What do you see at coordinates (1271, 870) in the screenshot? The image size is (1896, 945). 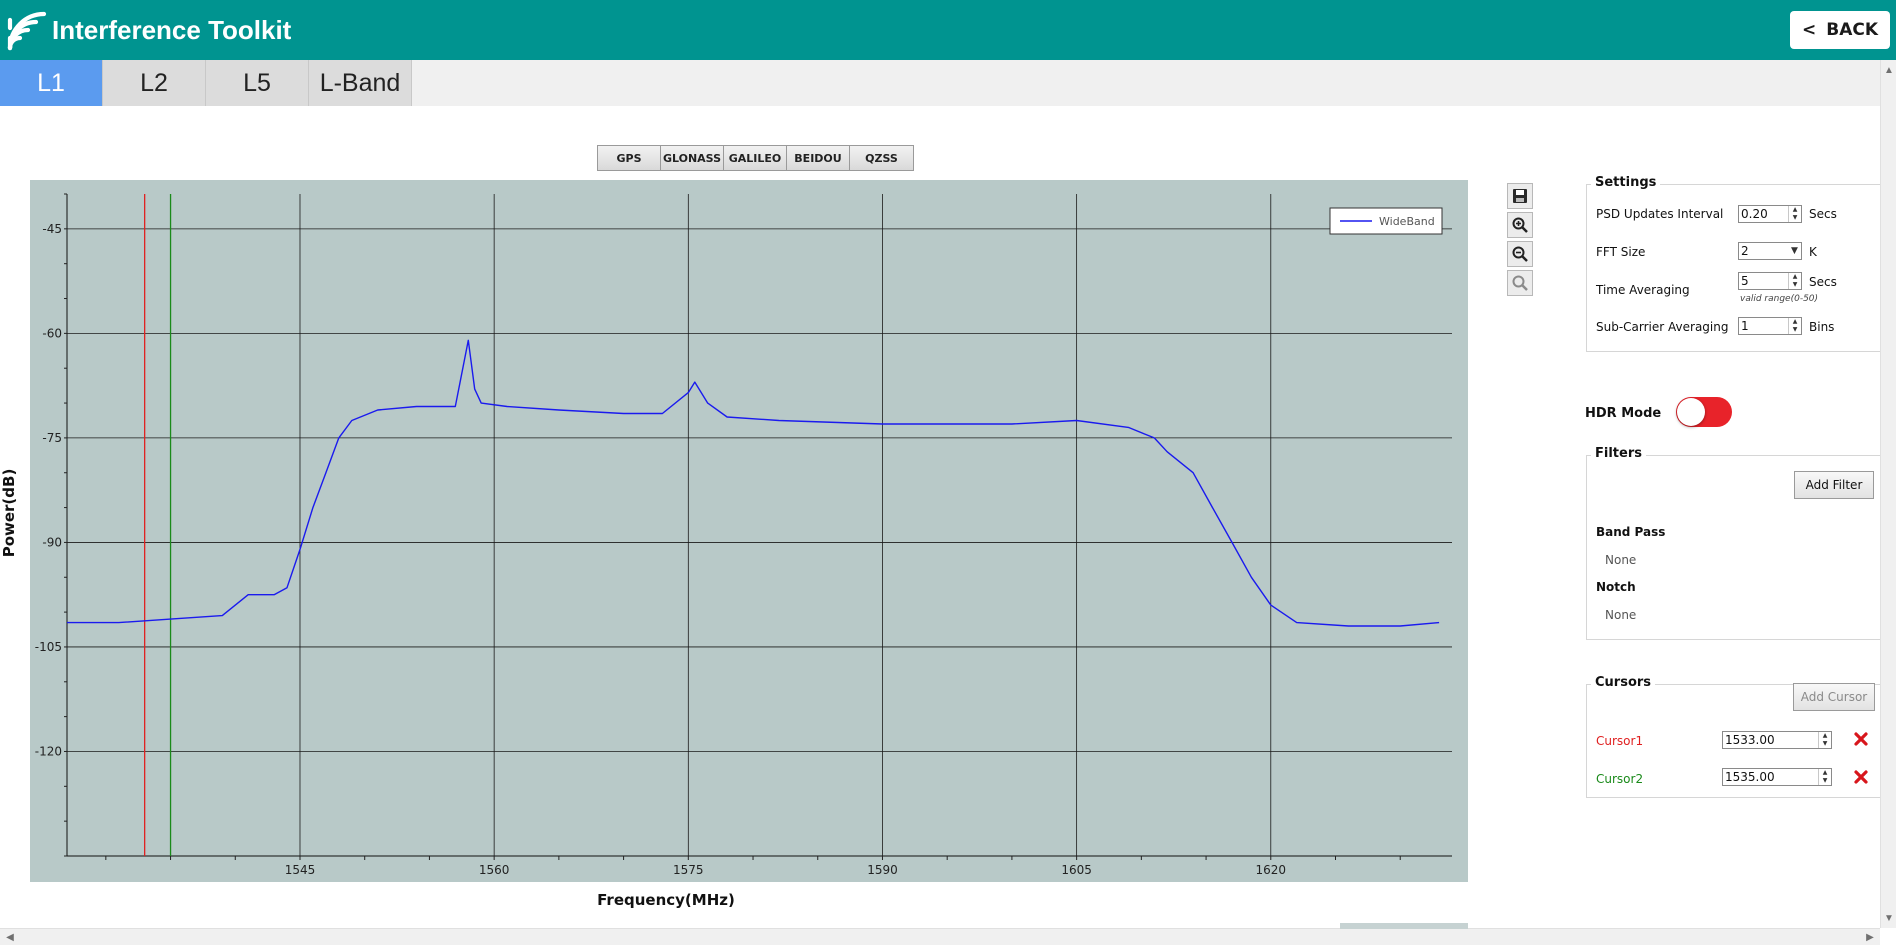 I see `x-tick-label: 1620` at bounding box center [1271, 870].